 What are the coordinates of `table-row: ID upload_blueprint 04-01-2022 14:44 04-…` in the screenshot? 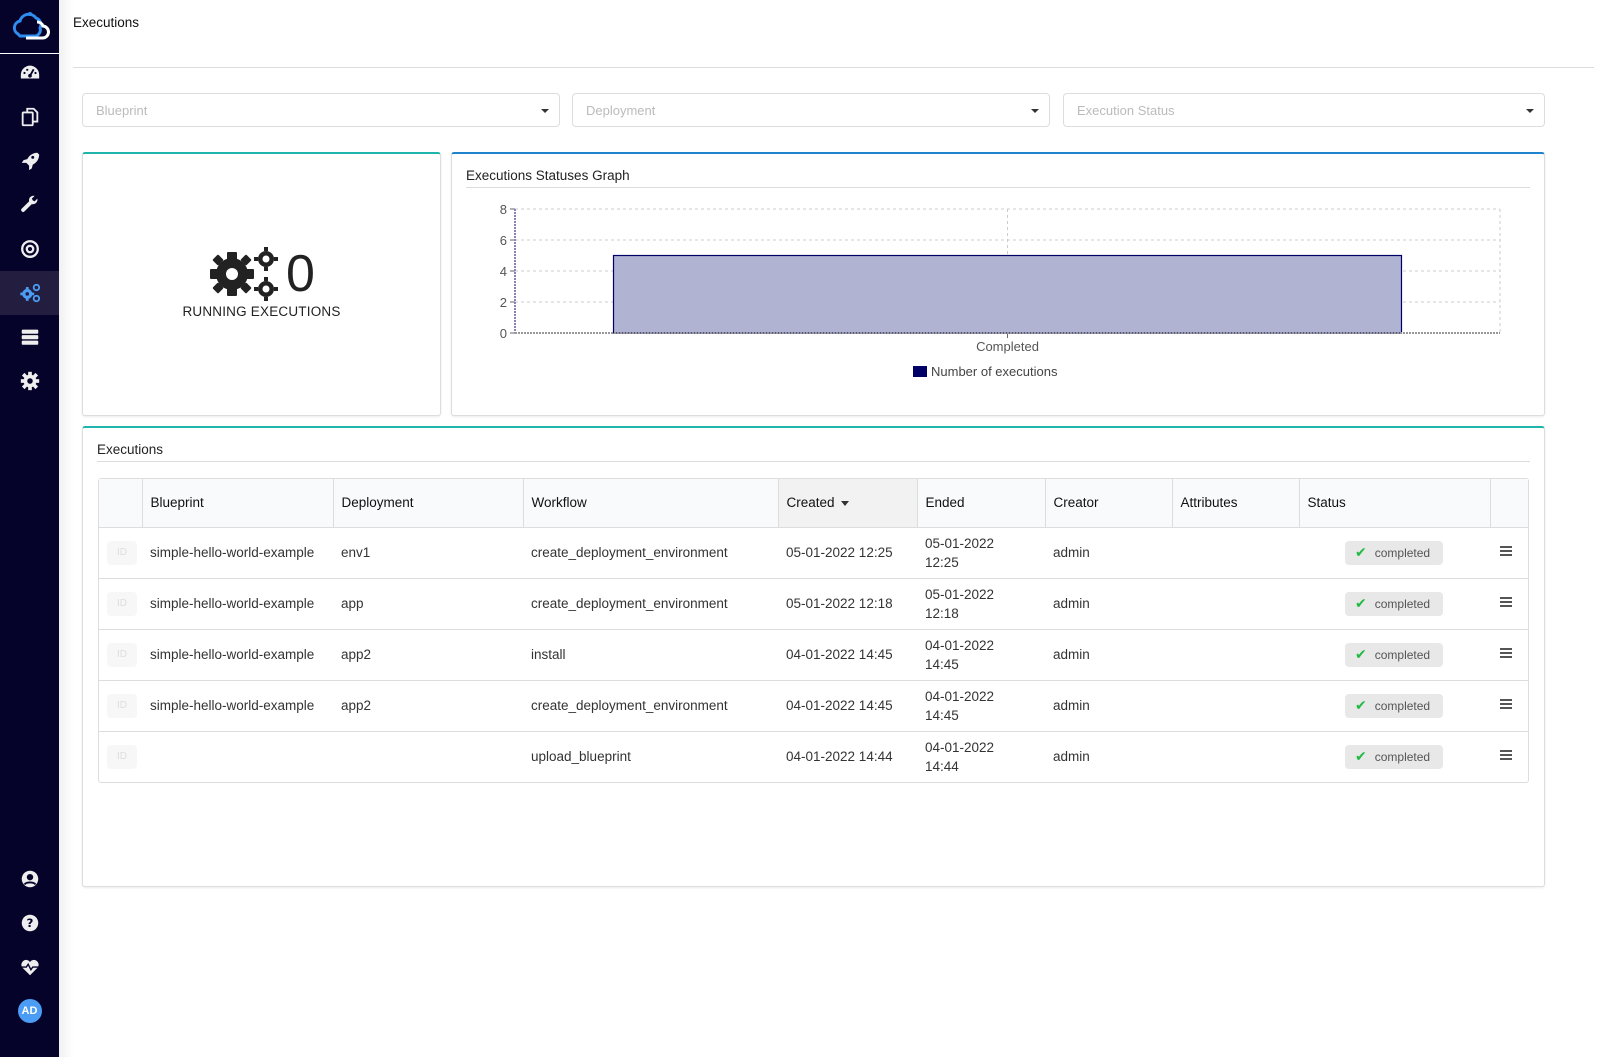 It's located at (813, 756).